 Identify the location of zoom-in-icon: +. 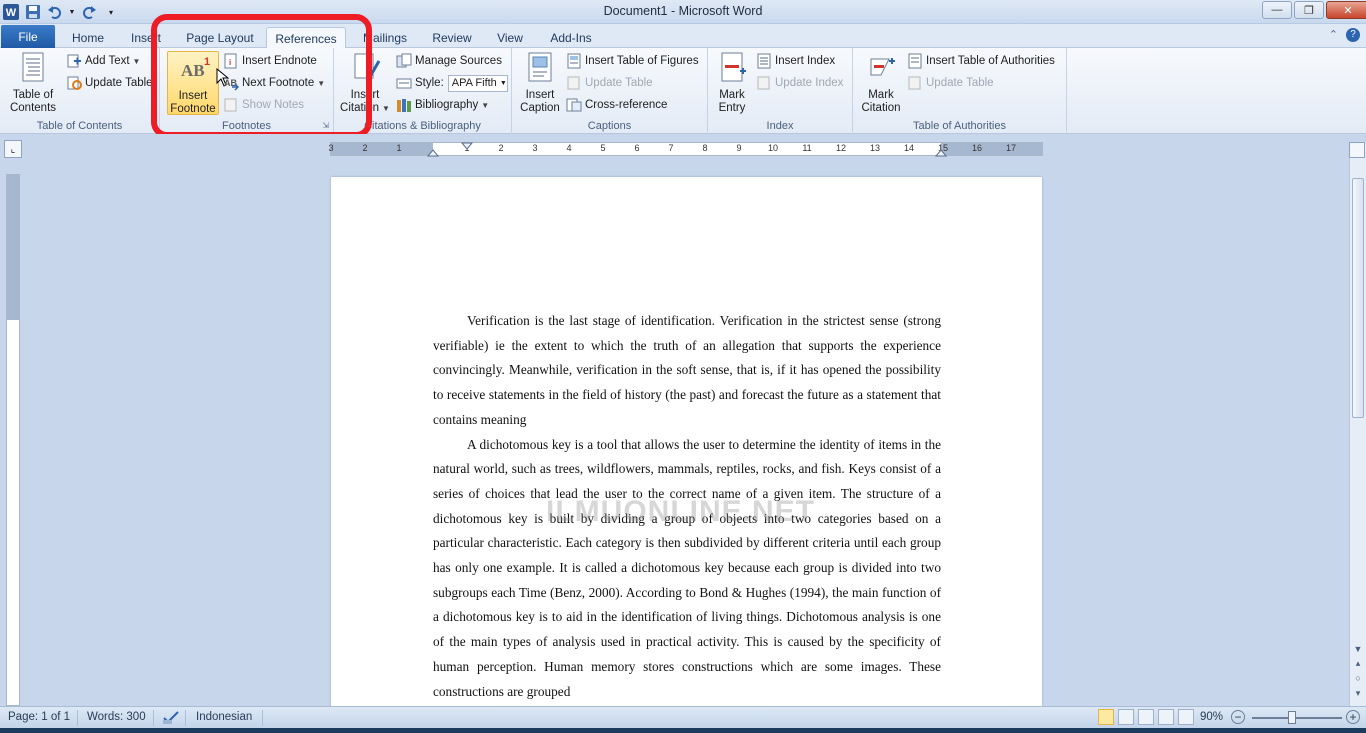
(1353, 717).